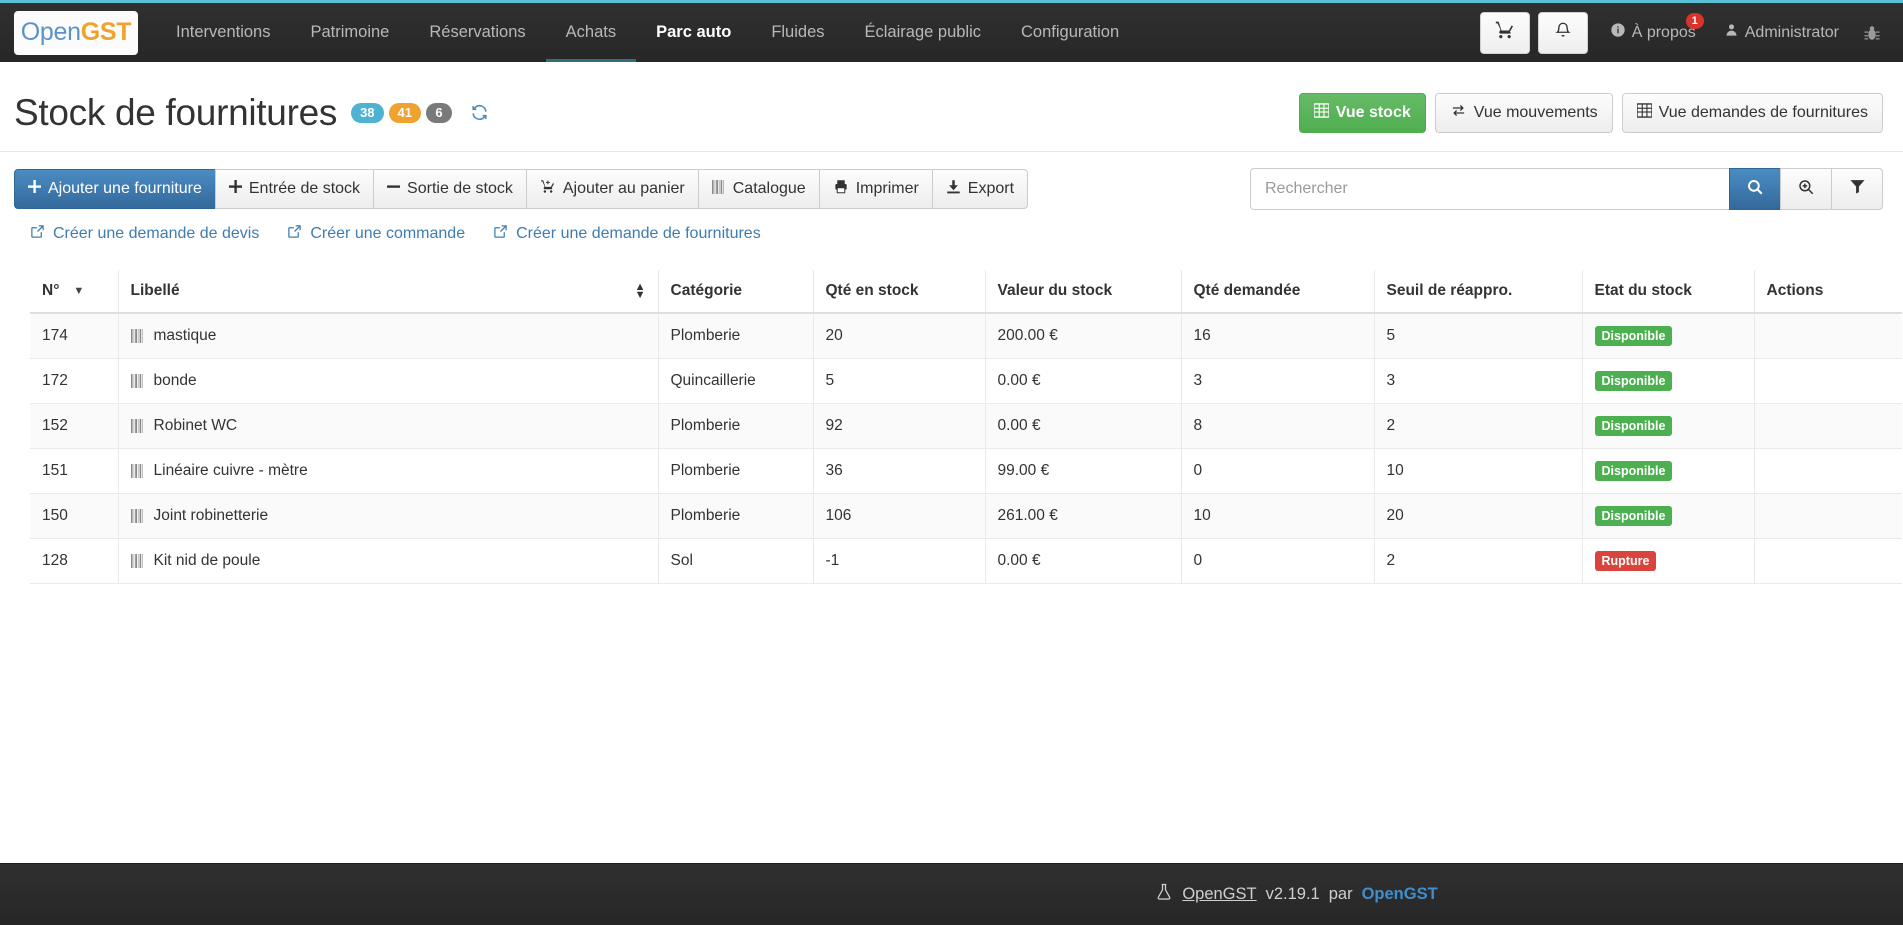 This screenshot has height=925, width=1903. Describe the element at coordinates (1752, 112) in the screenshot. I see `view-demandes-button: Vue demandes de fournitures` at that location.